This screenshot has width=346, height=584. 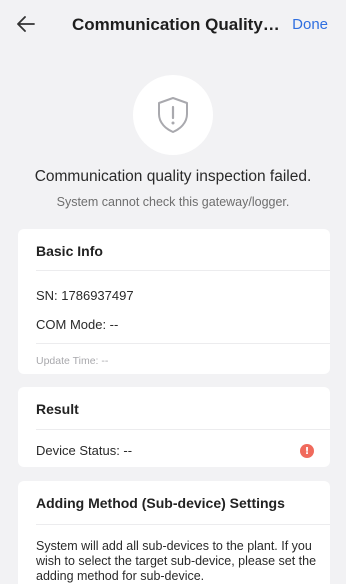 I want to click on status-title: Communication quality inspection failed., so click(x=173, y=176).